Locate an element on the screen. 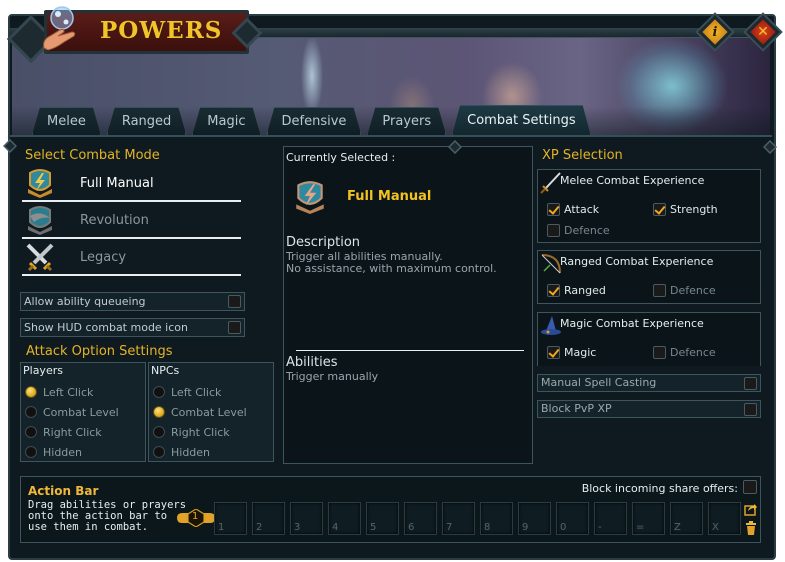 The width and height of the screenshot is (785, 562). npcs-option-combat-level: Combat Level is located at coordinates (200, 412).